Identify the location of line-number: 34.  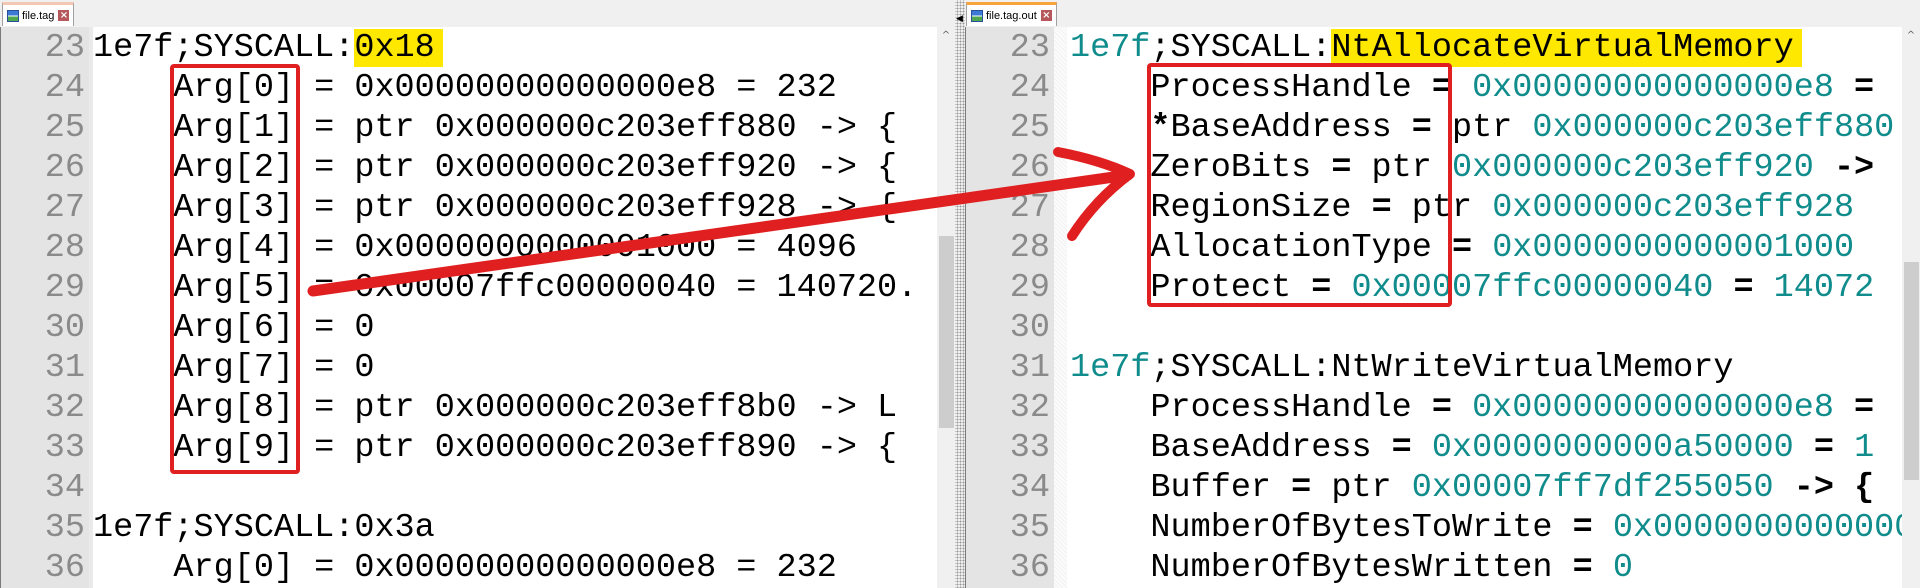
(1029, 488).